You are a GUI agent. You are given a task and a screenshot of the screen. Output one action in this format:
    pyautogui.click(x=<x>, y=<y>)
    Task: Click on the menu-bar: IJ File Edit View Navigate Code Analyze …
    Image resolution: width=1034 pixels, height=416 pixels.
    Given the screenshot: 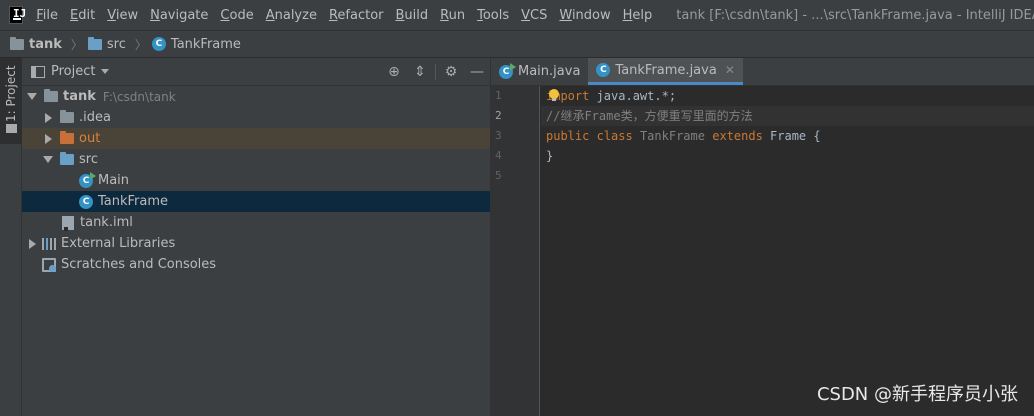 What is the action you would take?
    pyautogui.click(x=517, y=15)
    